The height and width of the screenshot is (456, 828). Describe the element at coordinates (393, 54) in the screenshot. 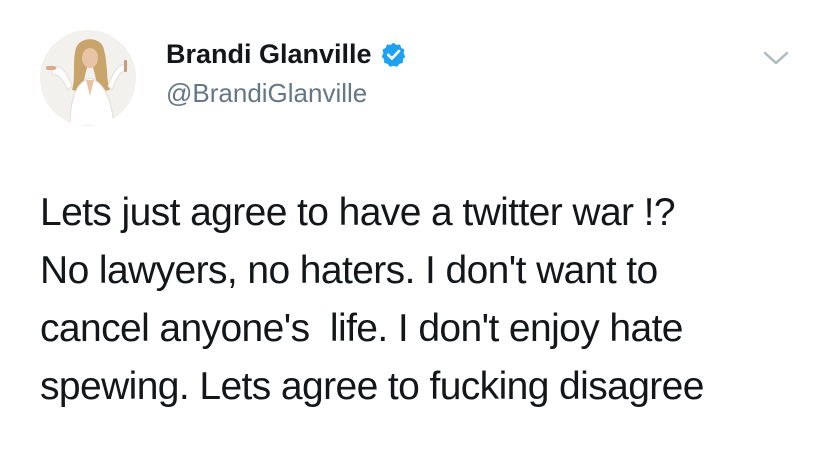

I see `verified-badge-icon` at that location.